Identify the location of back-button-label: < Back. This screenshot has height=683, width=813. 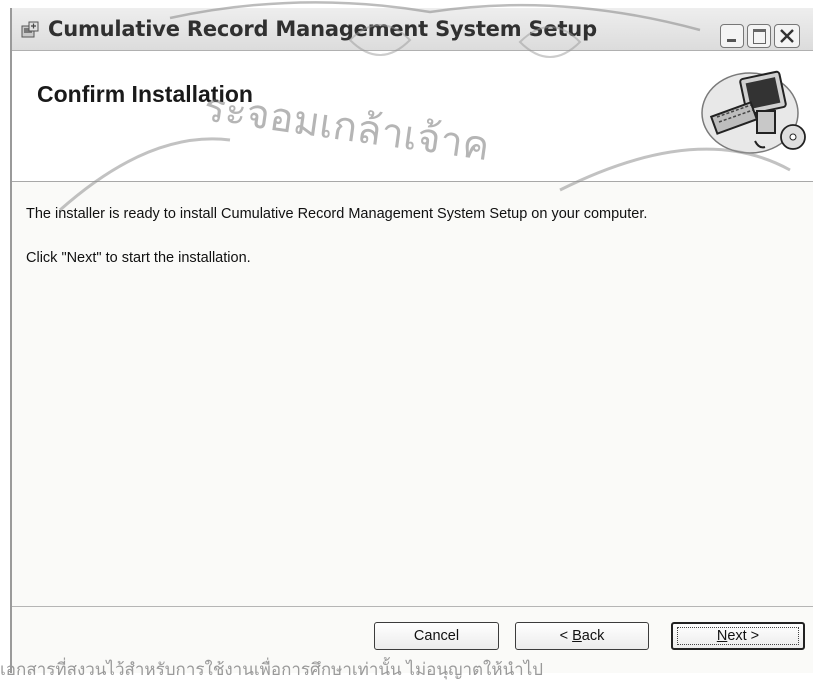
(582, 636).